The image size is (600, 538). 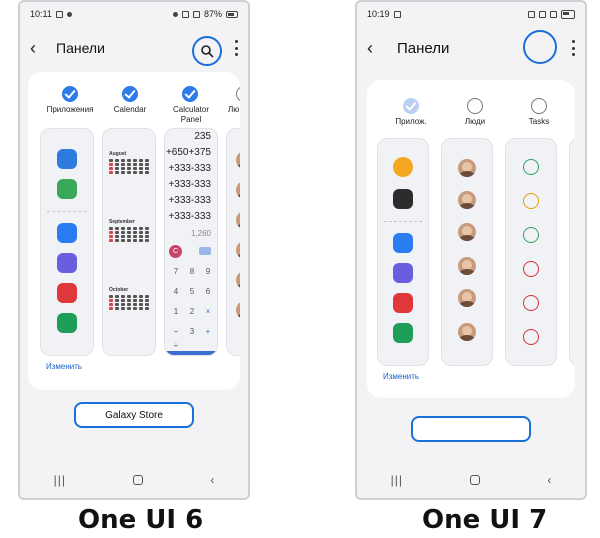 What do you see at coordinates (531, 201) in the screenshot?
I see `alarm-icon` at bounding box center [531, 201].